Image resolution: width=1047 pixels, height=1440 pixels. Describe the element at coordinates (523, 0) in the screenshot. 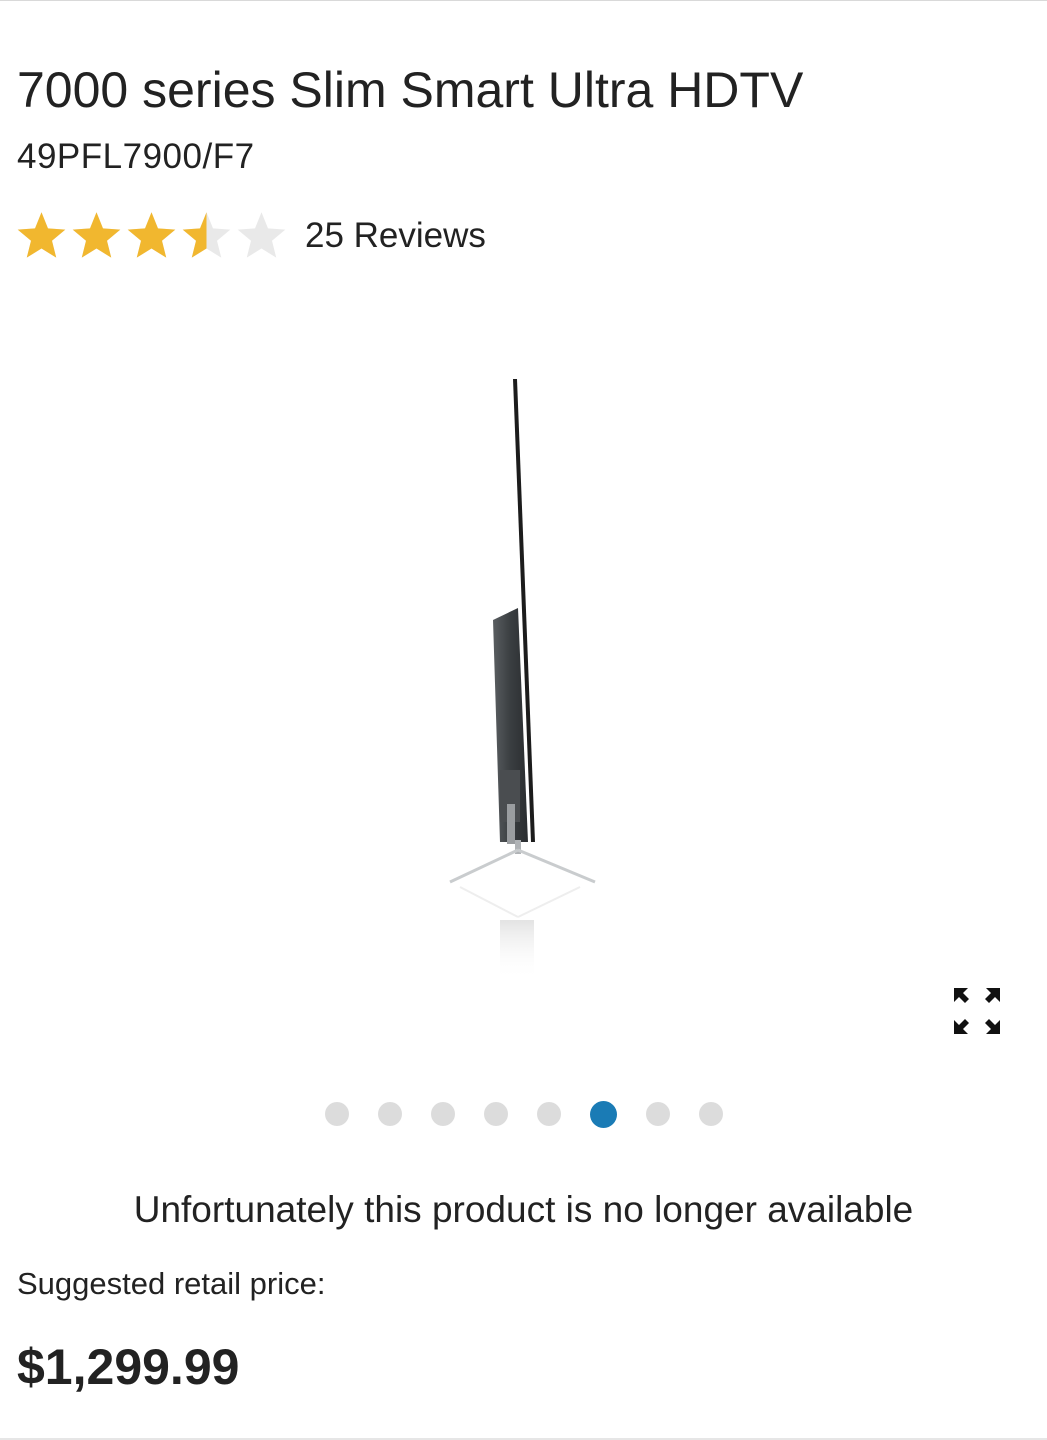

I see `top-divider` at that location.